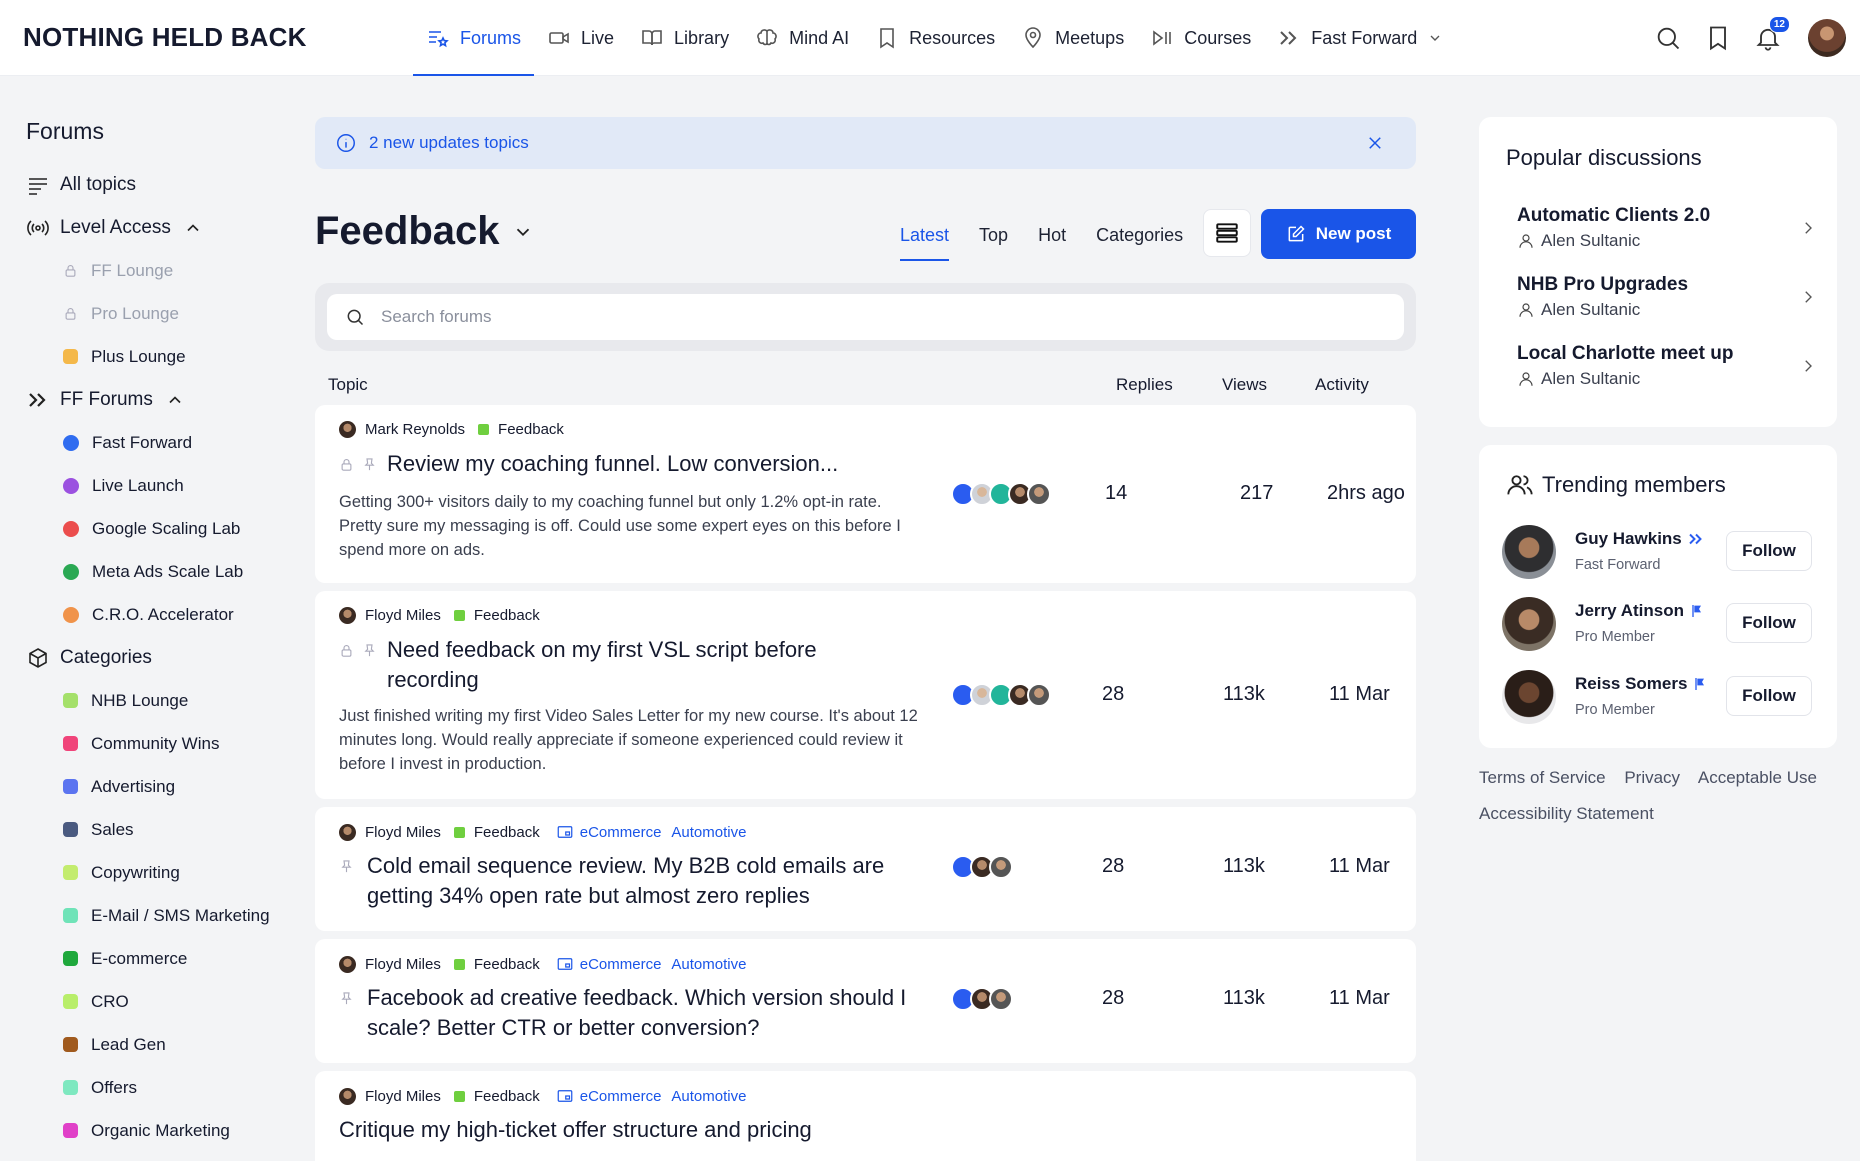 The width and height of the screenshot is (1860, 1161). What do you see at coordinates (1139, 235) in the screenshot?
I see `tab-categories: Categories` at bounding box center [1139, 235].